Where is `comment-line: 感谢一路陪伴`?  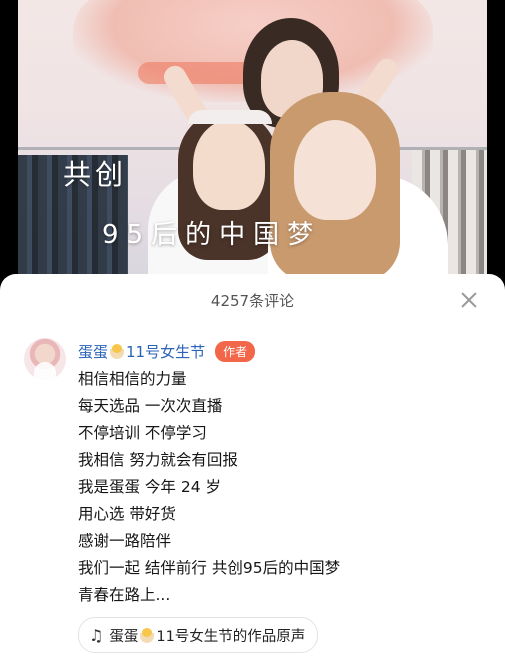 comment-line: 感谢一路陪伴 is located at coordinates (125, 541).